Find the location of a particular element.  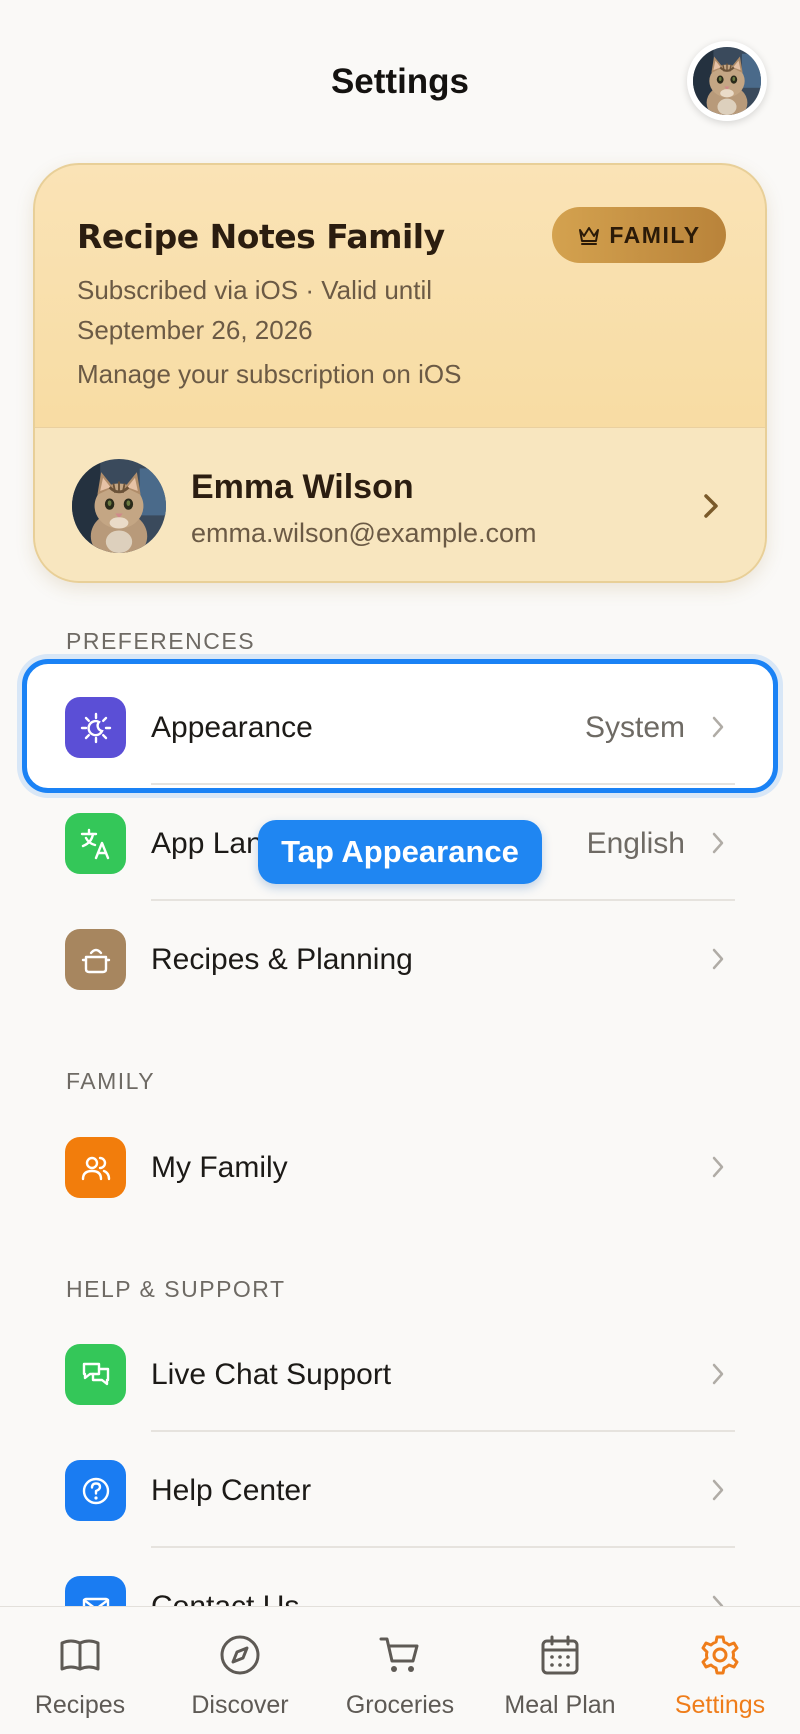

settings-item-appearance: Appearance System is located at coordinates (400, 727).